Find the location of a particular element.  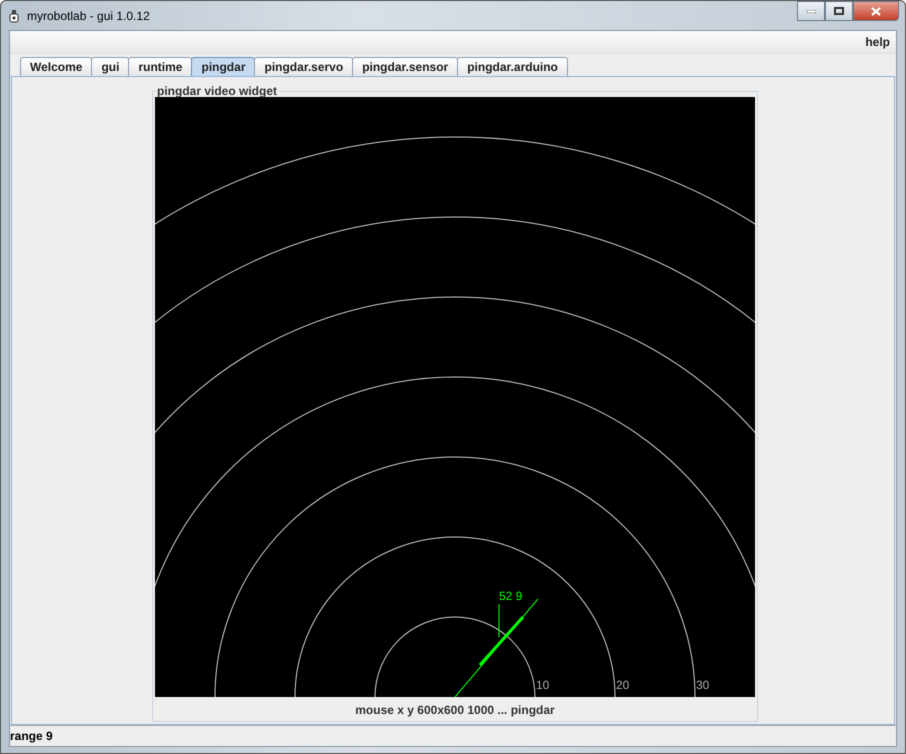

minimize-icon is located at coordinates (811, 11).